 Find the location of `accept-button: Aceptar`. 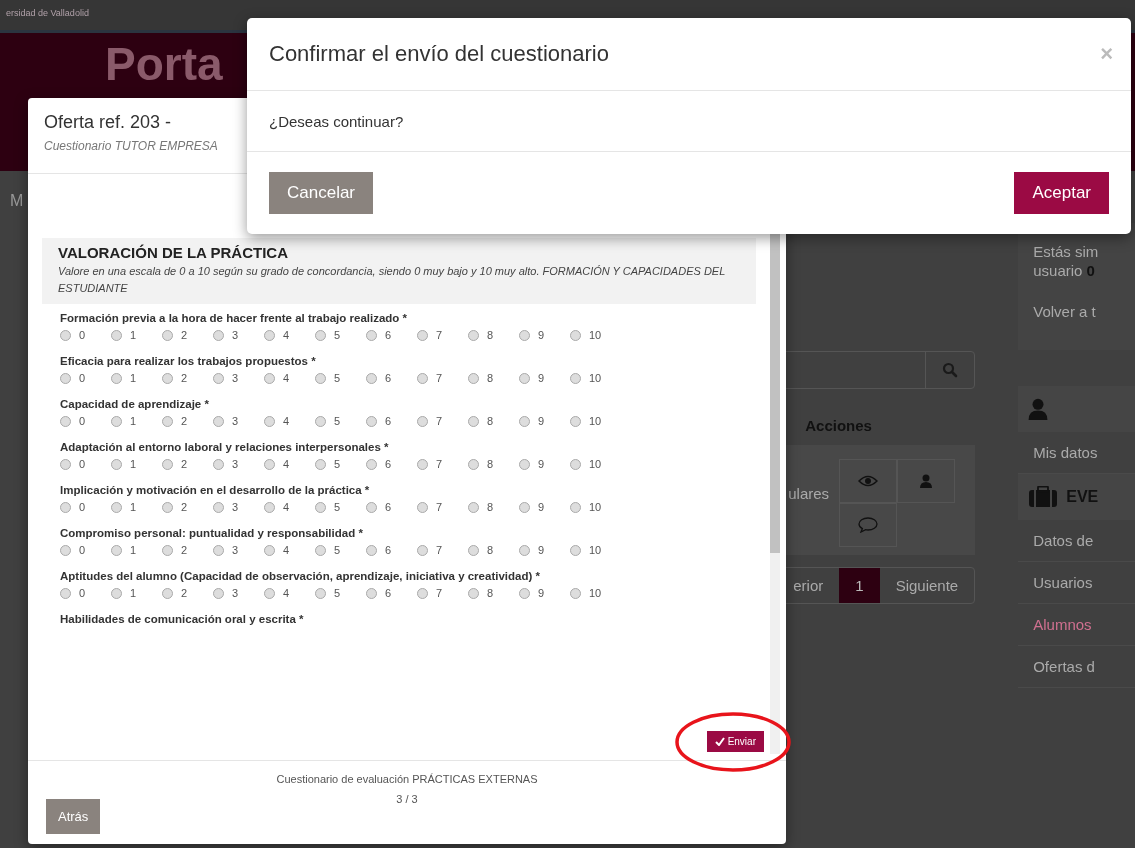

accept-button: Aceptar is located at coordinates (1061, 193).